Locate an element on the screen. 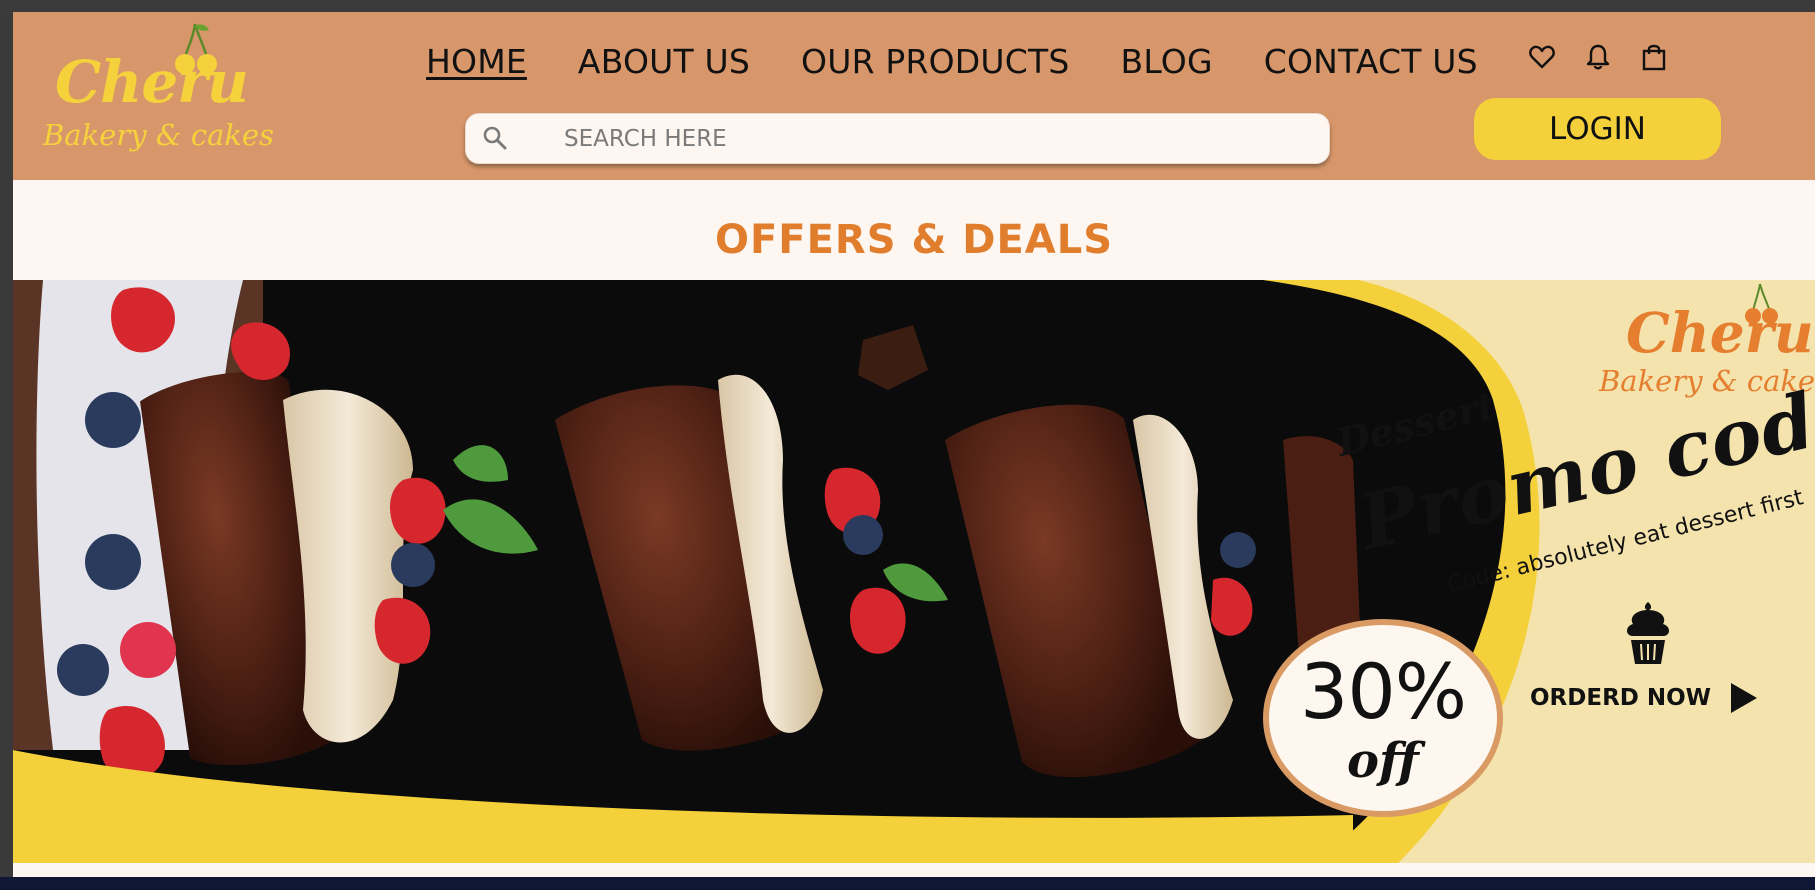 The image size is (1815, 890). discount-suffix: off is located at coordinates (1383, 761).